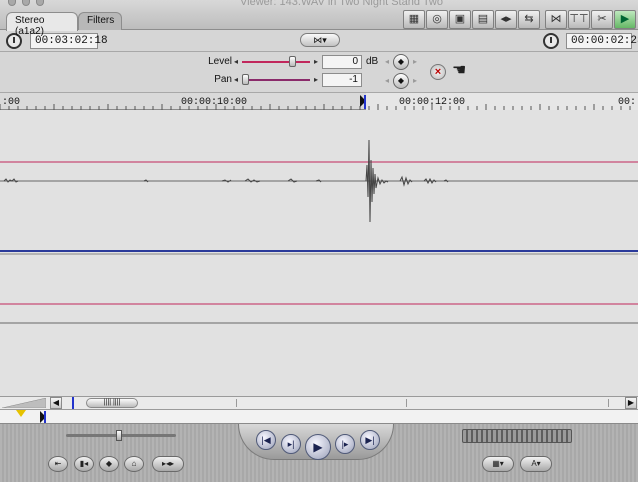 Image resolution: width=638 pixels, height=482 pixels. What do you see at coordinates (345, 444) in the screenshot?
I see `play-around-button: |▸` at bounding box center [345, 444].